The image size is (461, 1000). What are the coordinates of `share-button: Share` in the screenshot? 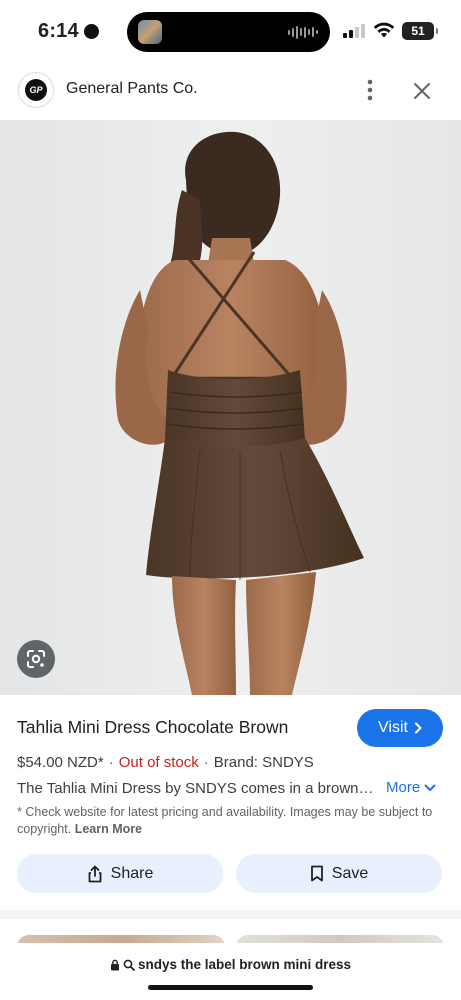 It's located at (120, 873).